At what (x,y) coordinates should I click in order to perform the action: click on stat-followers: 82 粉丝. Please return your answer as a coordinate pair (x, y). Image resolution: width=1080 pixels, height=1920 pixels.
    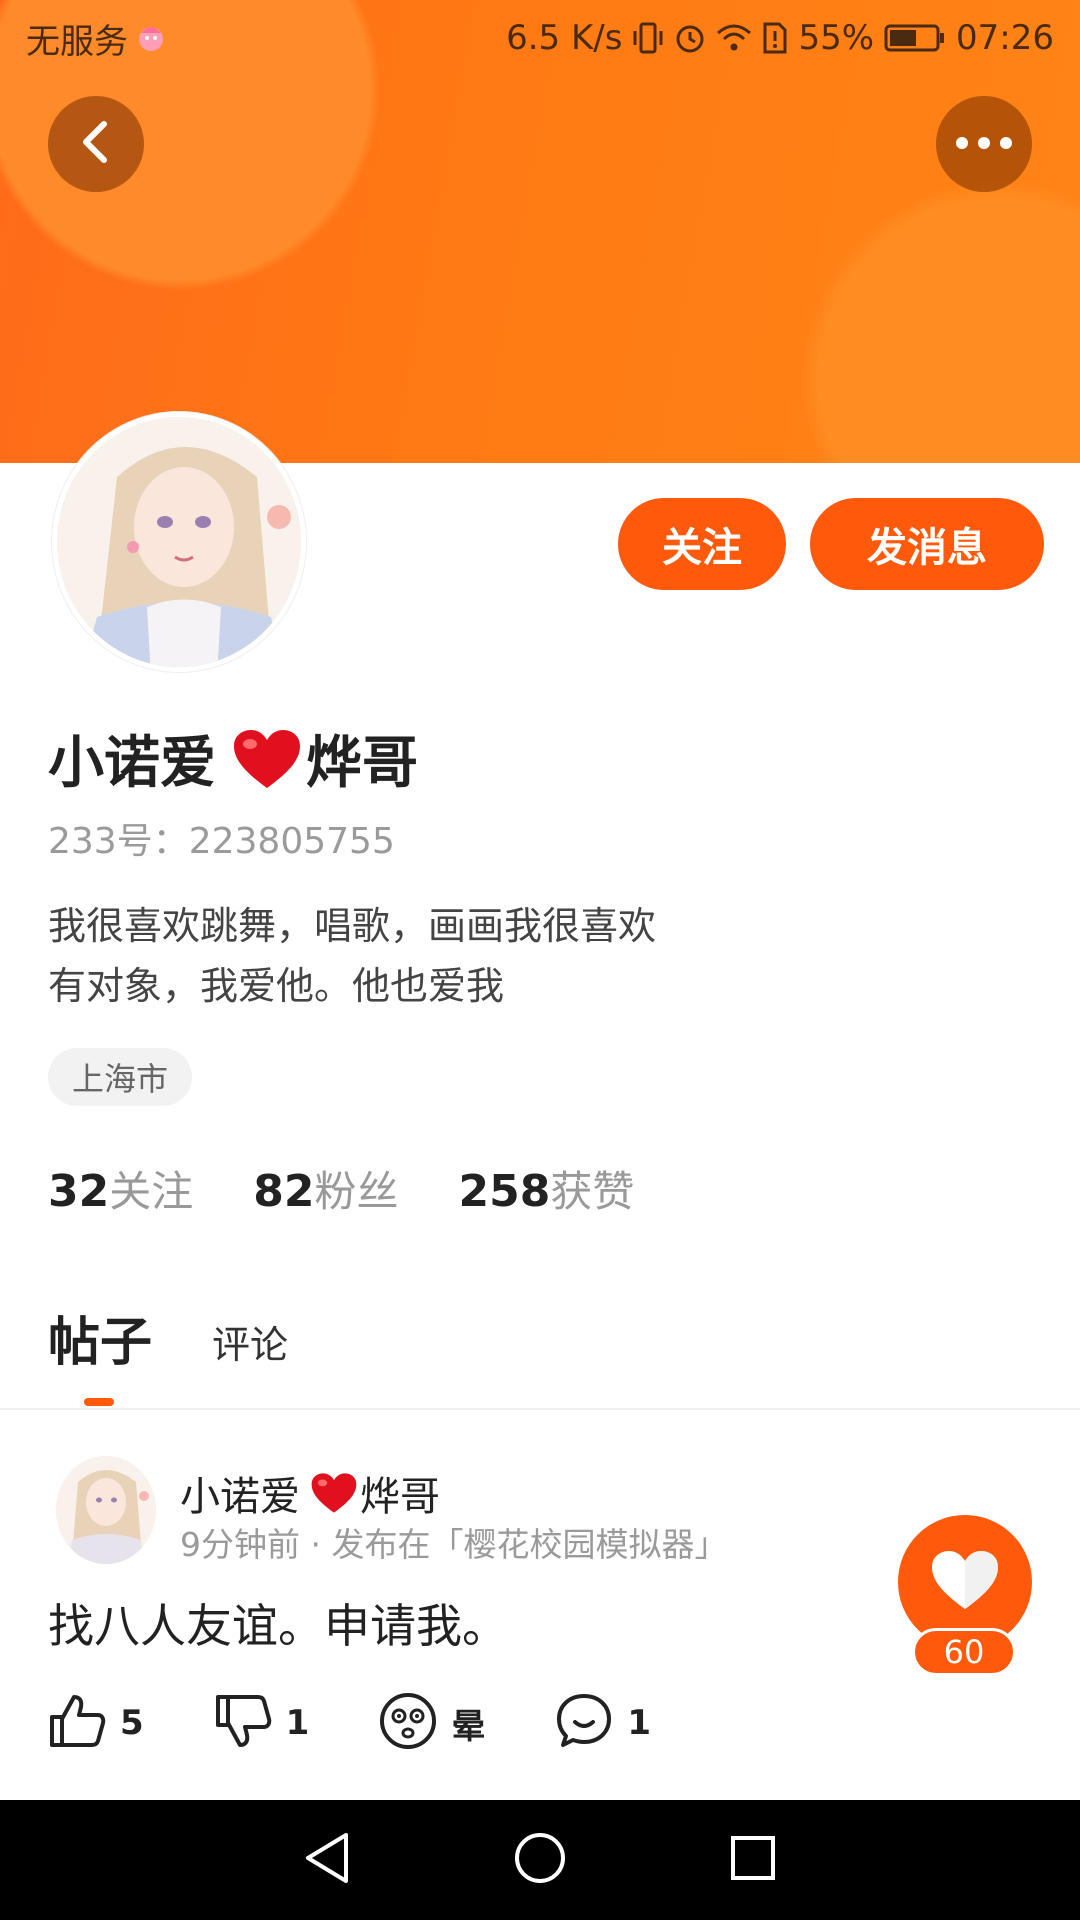
    Looking at the image, I should click on (325, 1188).